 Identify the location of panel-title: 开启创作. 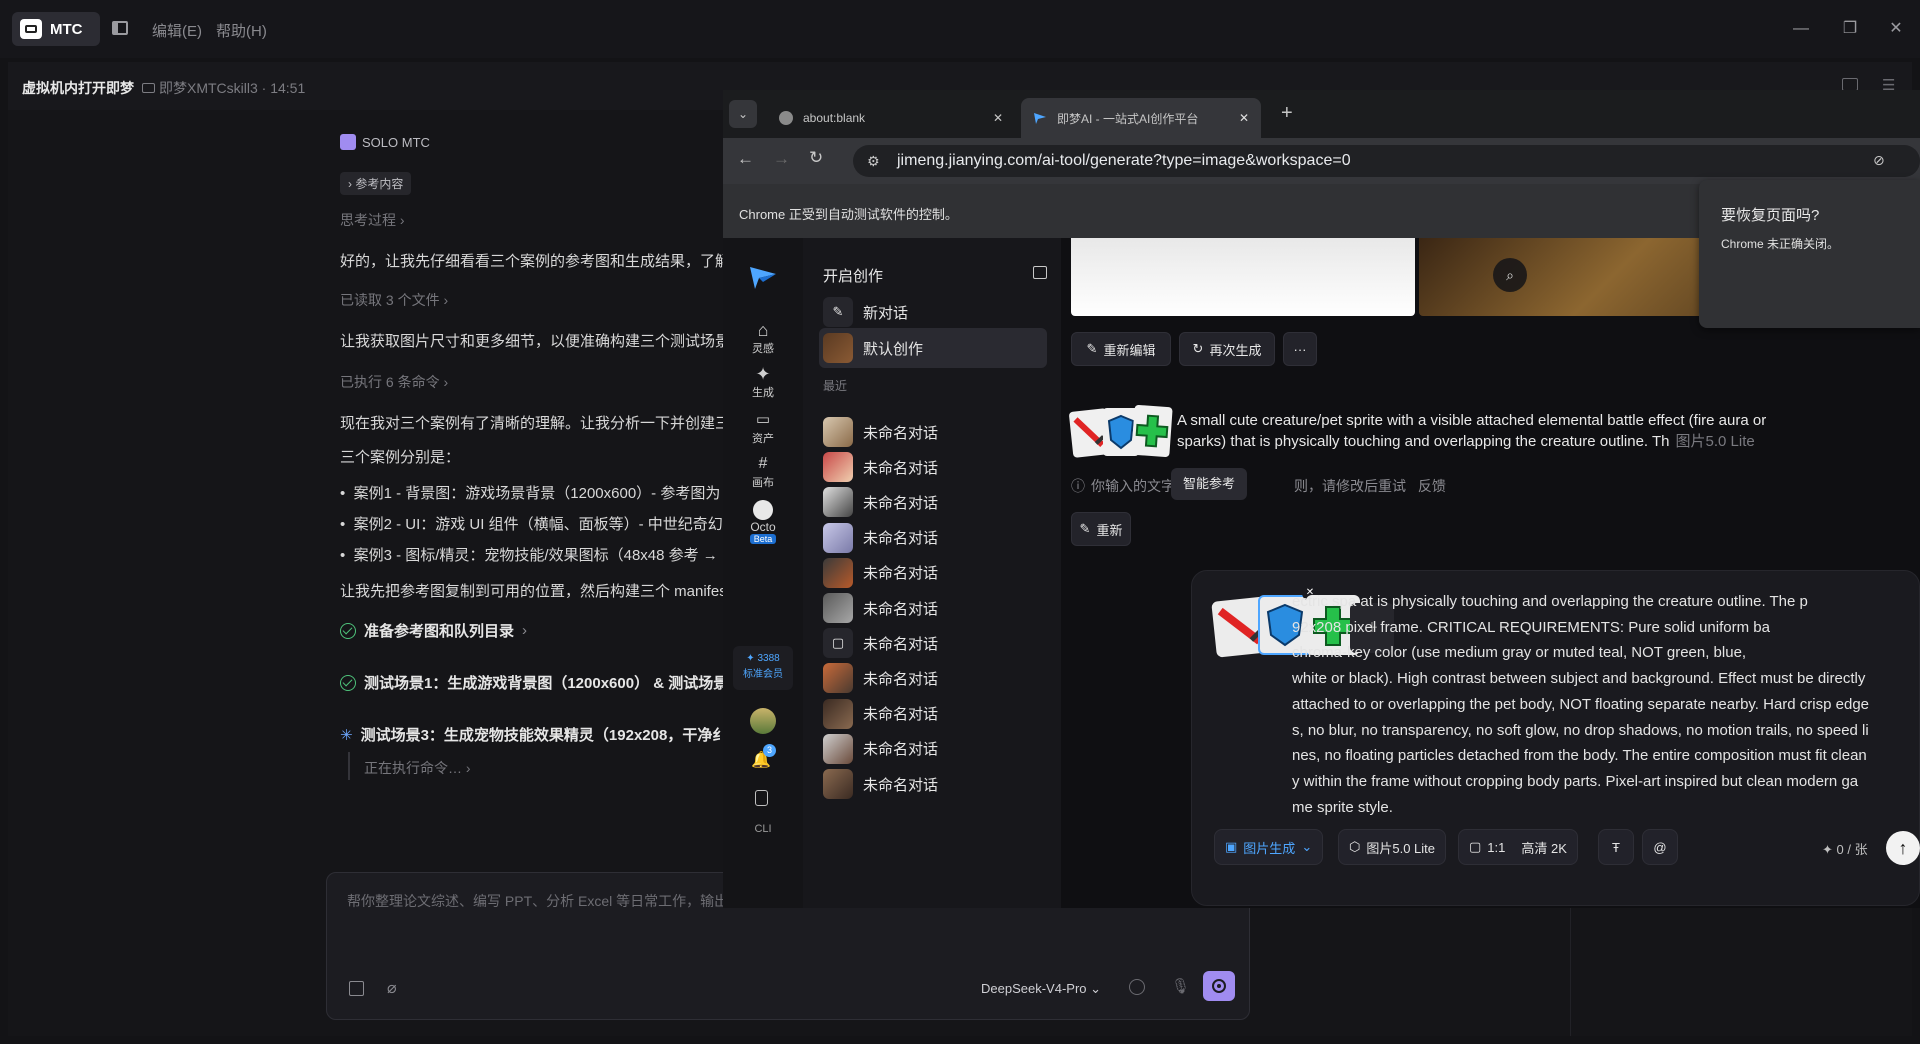
(853, 276).